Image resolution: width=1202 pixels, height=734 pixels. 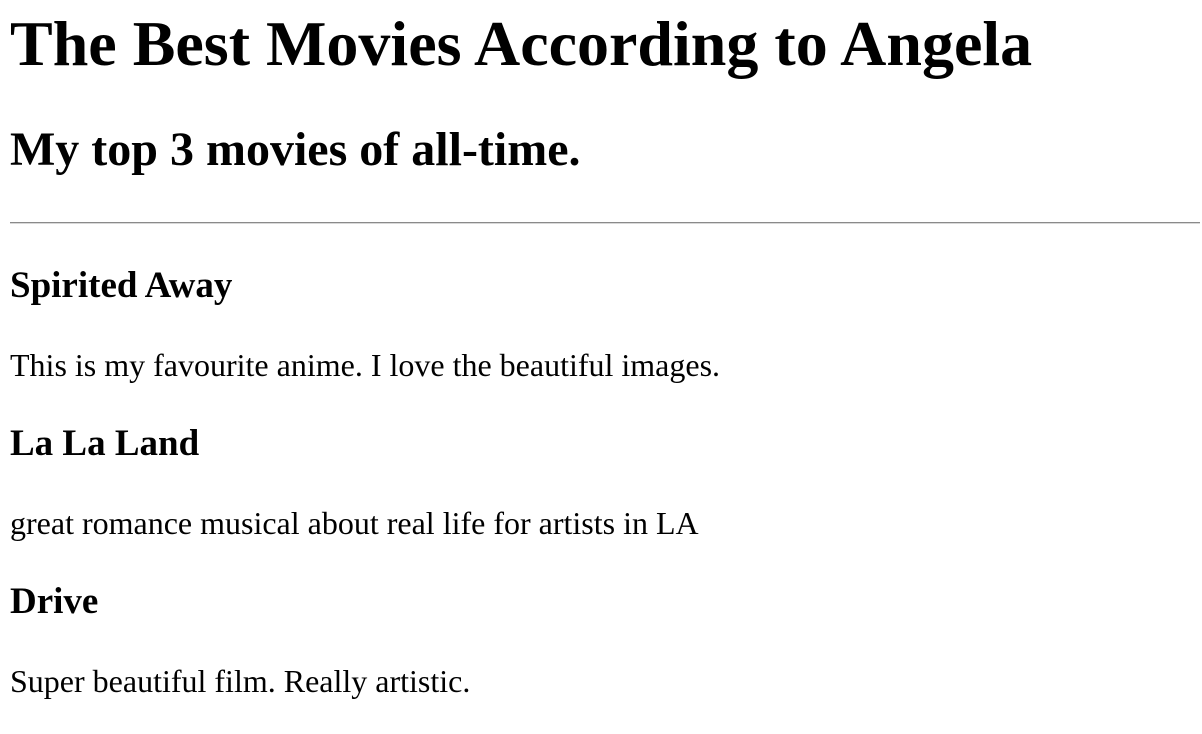 What do you see at coordinates (605, 223) in the screenshot?
I see `divider` at bounding box center [605, 223].